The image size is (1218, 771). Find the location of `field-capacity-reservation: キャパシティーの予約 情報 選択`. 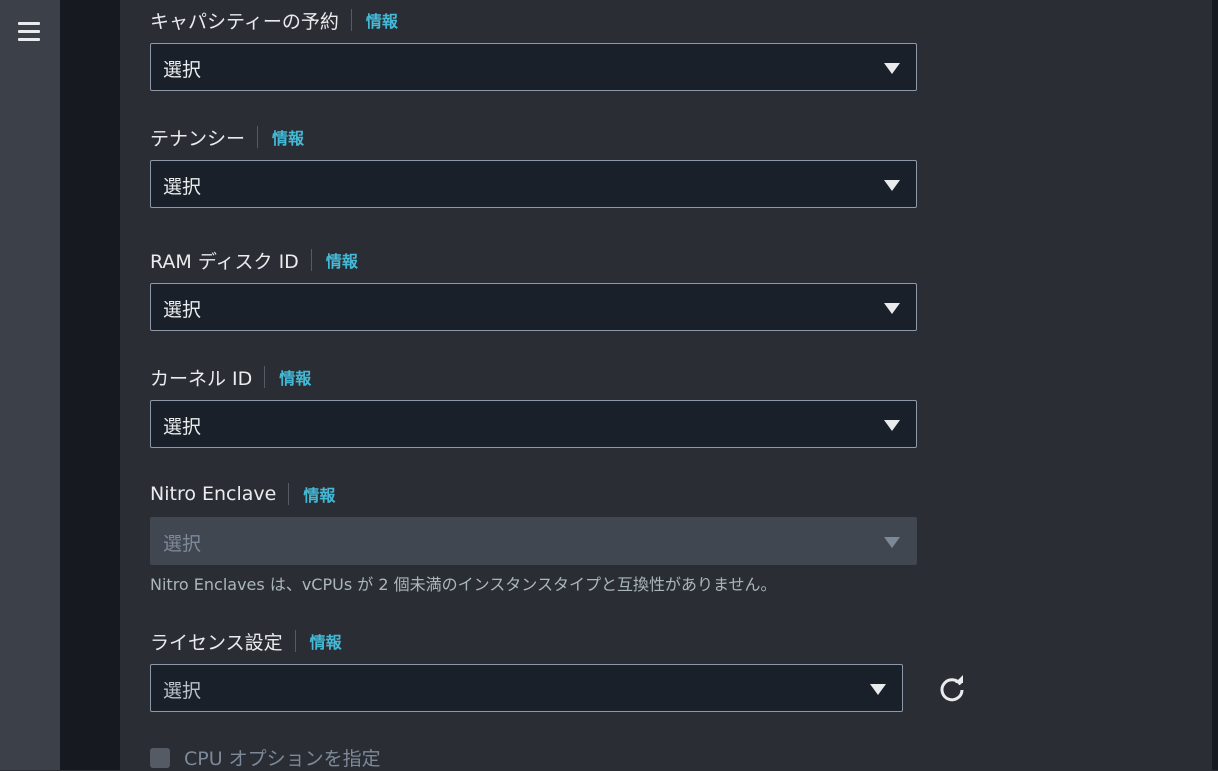

field-capacity-reservation: キャパシティーの予約 情報 選択 is located at coordinates (533, 49).